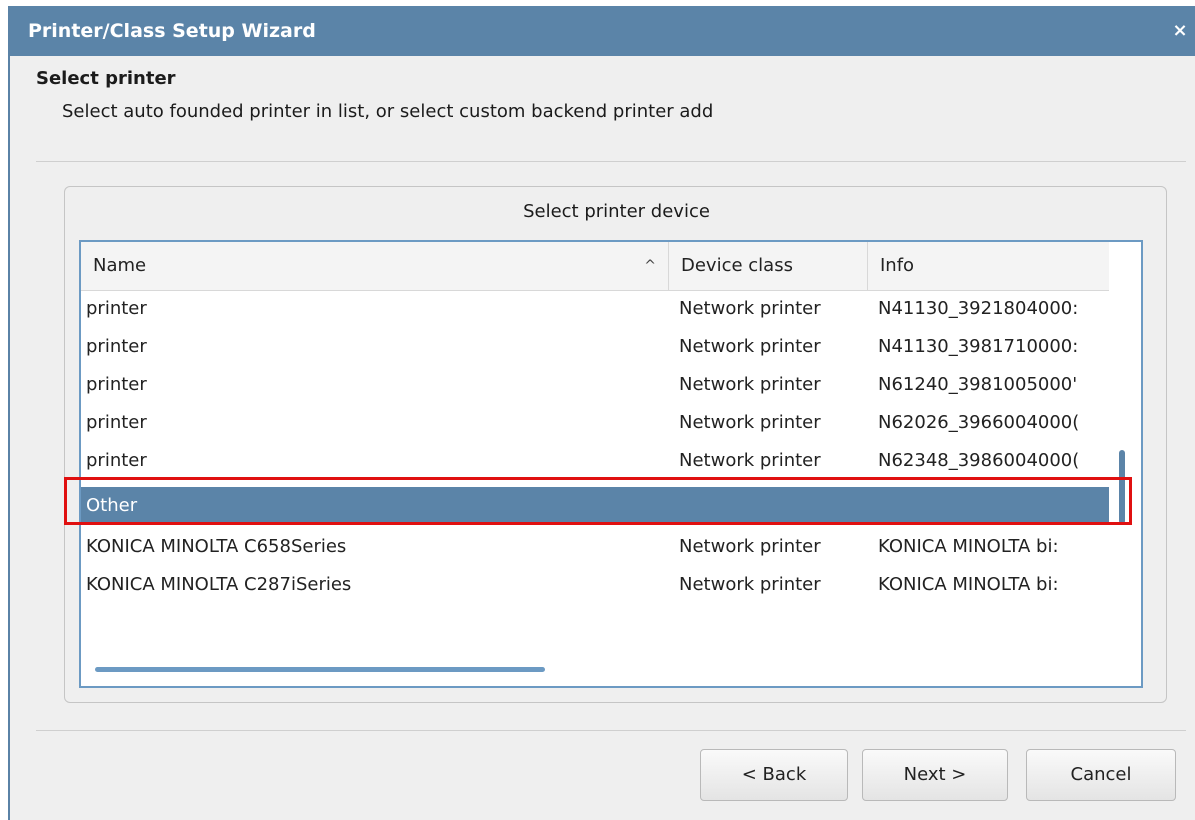 The width and height of the screenshot is (1195, 820). I want to click on close-icon: ×, so click(1180, 31).